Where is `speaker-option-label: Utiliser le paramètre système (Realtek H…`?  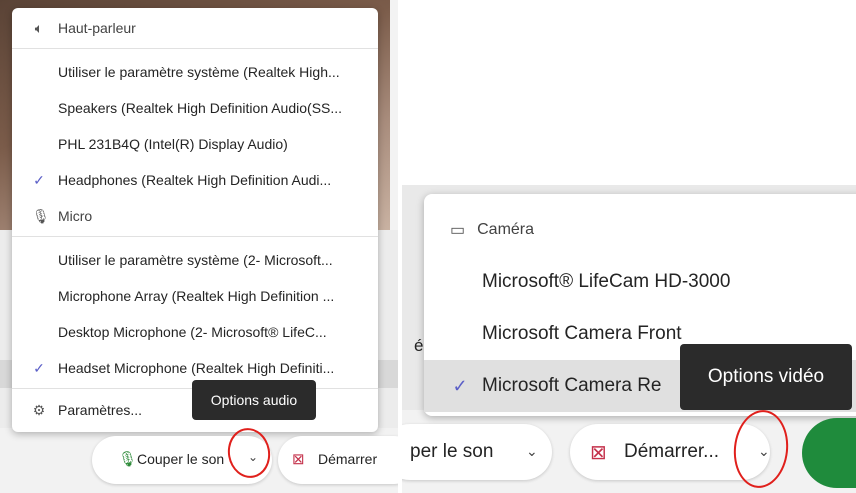
speaker-option-label: Utiliser le paramètre système (Realtek H… is located at coordinates (199, 72).